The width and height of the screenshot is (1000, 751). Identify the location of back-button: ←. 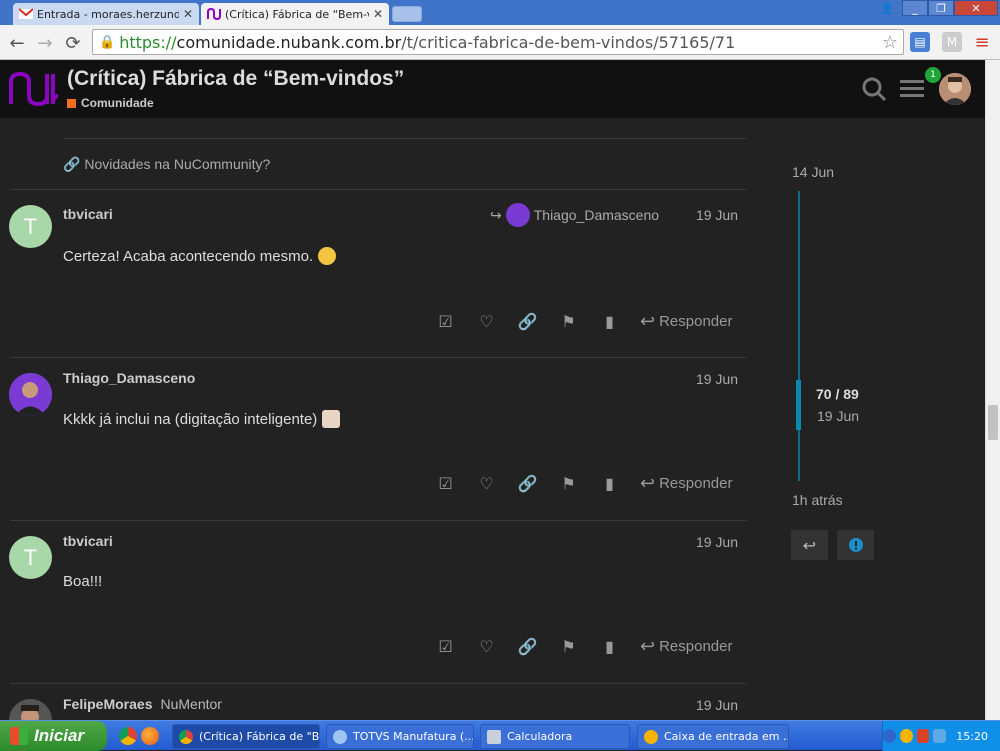
(17, 43).